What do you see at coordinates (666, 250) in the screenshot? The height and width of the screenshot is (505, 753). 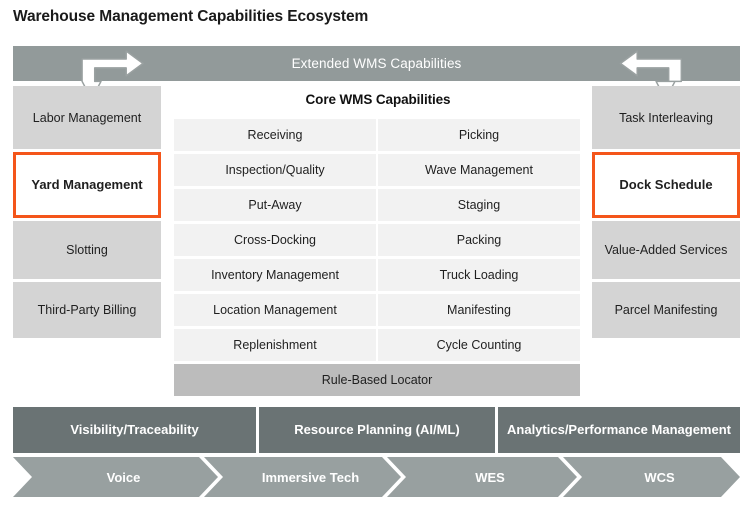 I see `sidebox-value-added-services: Value-Added Services` at bounding box center [666, 250].